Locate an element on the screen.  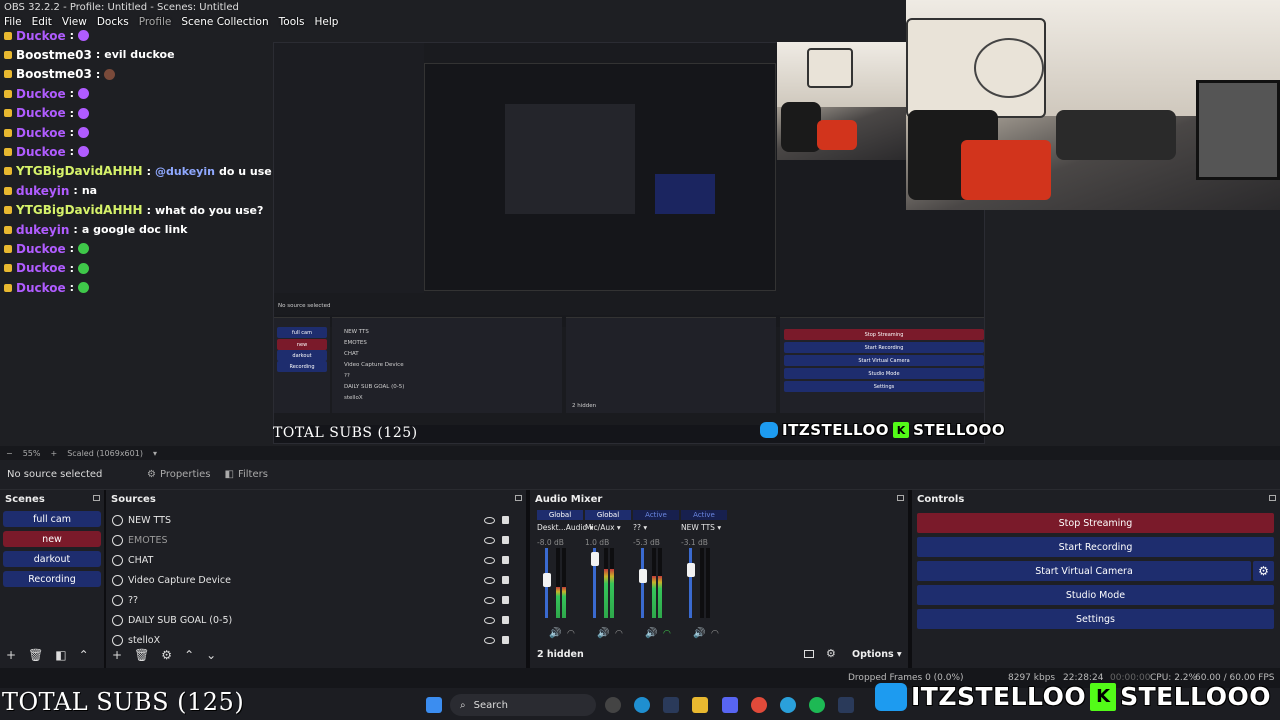
channel-name: ?? ▾ is located at coordinates (656, 527).